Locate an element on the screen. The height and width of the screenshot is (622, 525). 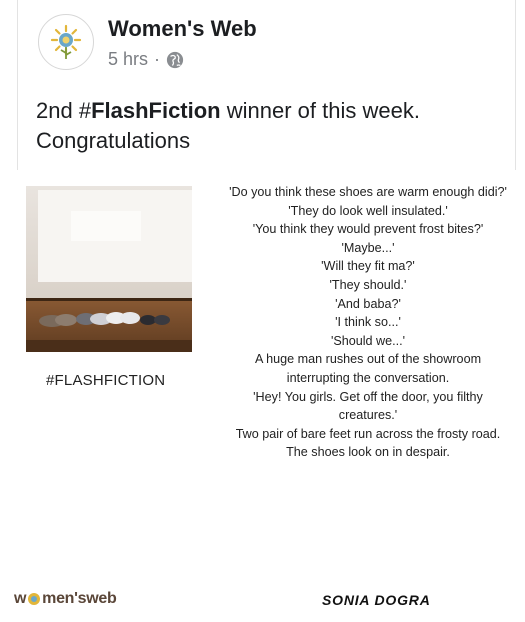
brand-text-part2: men's is located at coordinates (64, 598).